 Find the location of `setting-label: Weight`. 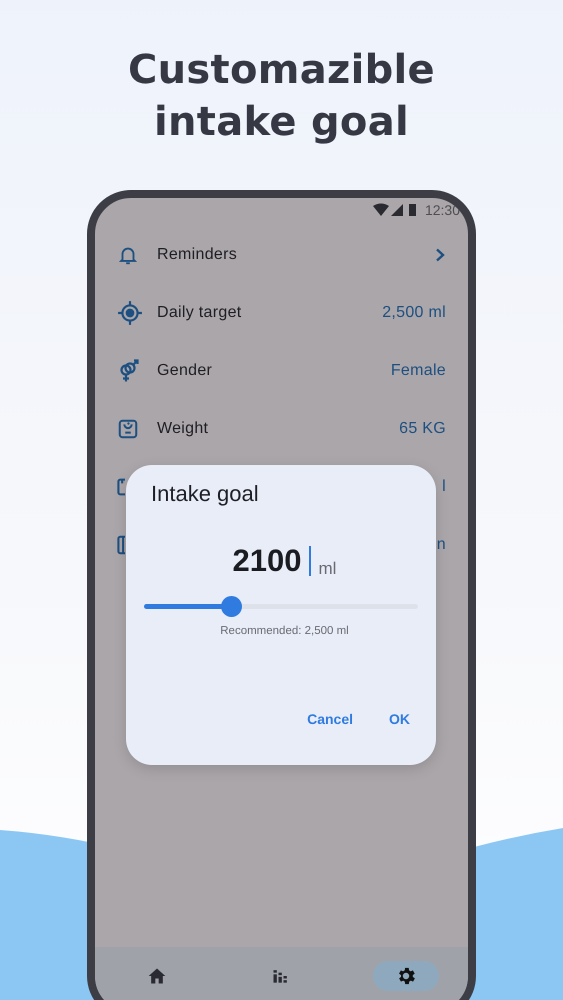

setting-label: Weight is located at coordinates (183, 429).